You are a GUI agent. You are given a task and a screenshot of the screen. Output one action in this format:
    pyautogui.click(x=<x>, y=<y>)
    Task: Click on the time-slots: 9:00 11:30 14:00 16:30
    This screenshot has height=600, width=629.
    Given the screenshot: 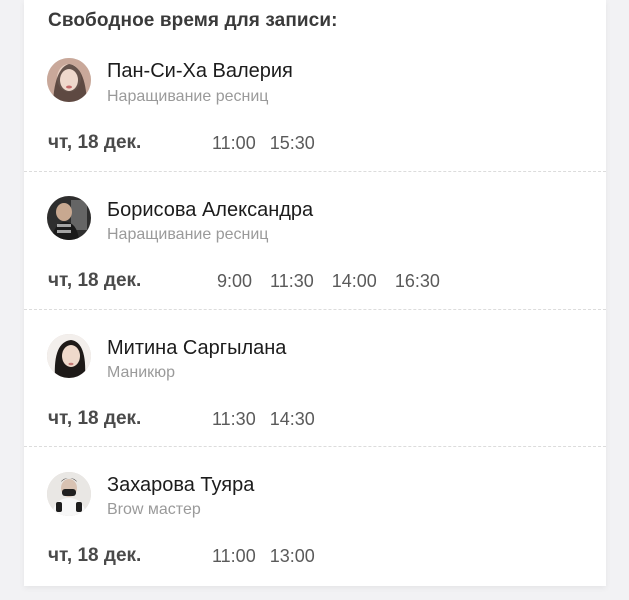 What is the action you would take?
    pyautogui.click(x=328, y=281)
    